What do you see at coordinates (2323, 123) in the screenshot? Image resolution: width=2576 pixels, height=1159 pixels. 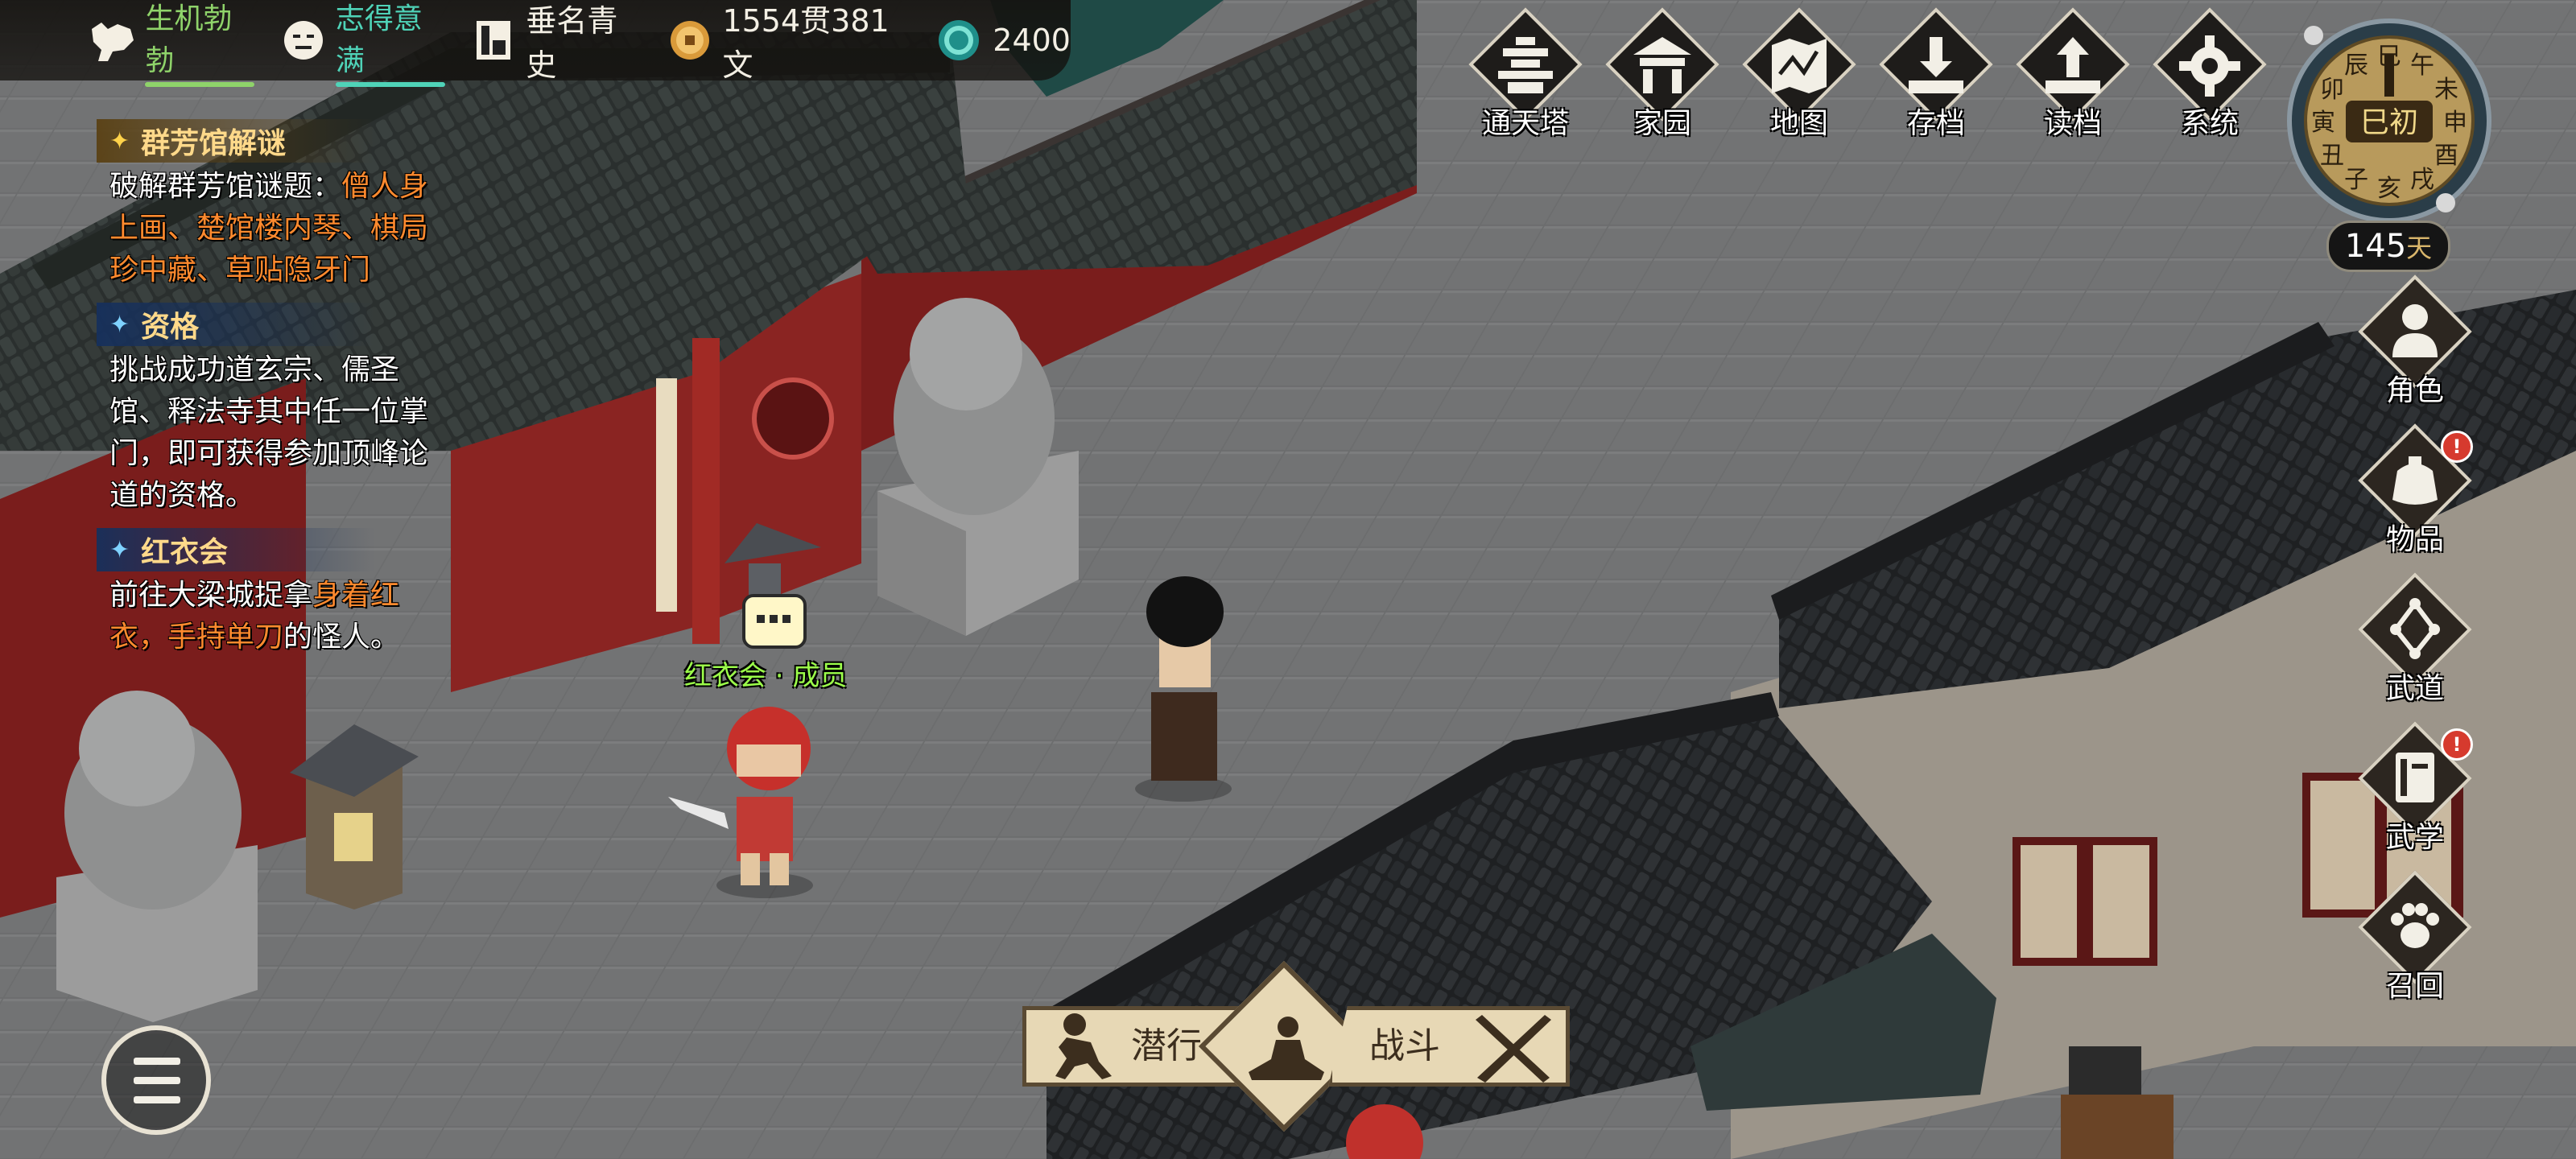 I see `dial-branch: 寅` at bounding box center [2323, 123].